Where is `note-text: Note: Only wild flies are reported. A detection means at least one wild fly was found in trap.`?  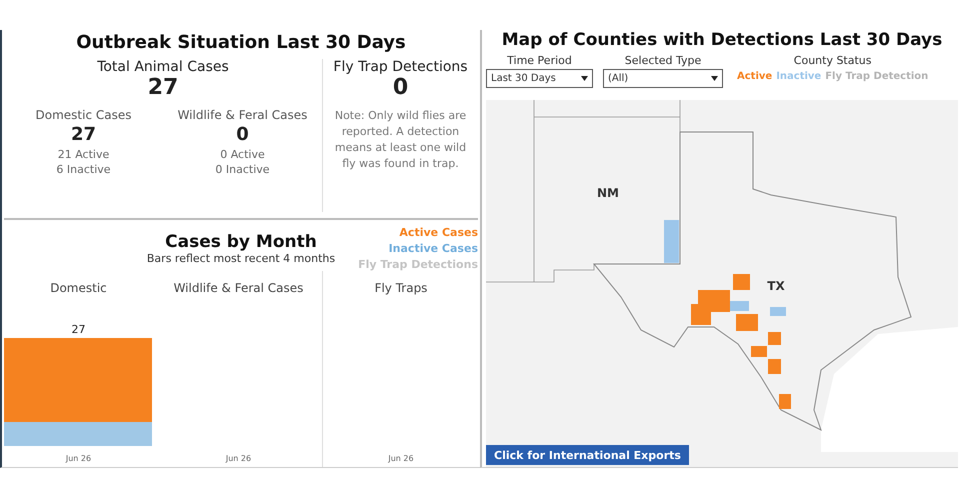 note-text: Note: Only wild flies are reported. A detection means at least one wild fly was found in trap. is located at coordinates (401, 140).